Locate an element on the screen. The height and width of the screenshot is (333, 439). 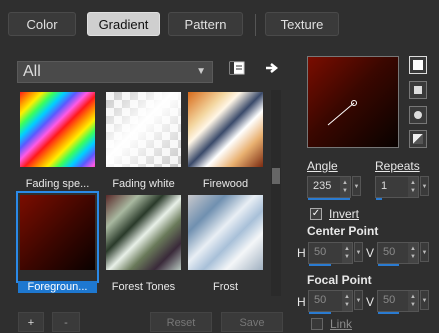
radial-style-icon is located at coordinates (418, 139).